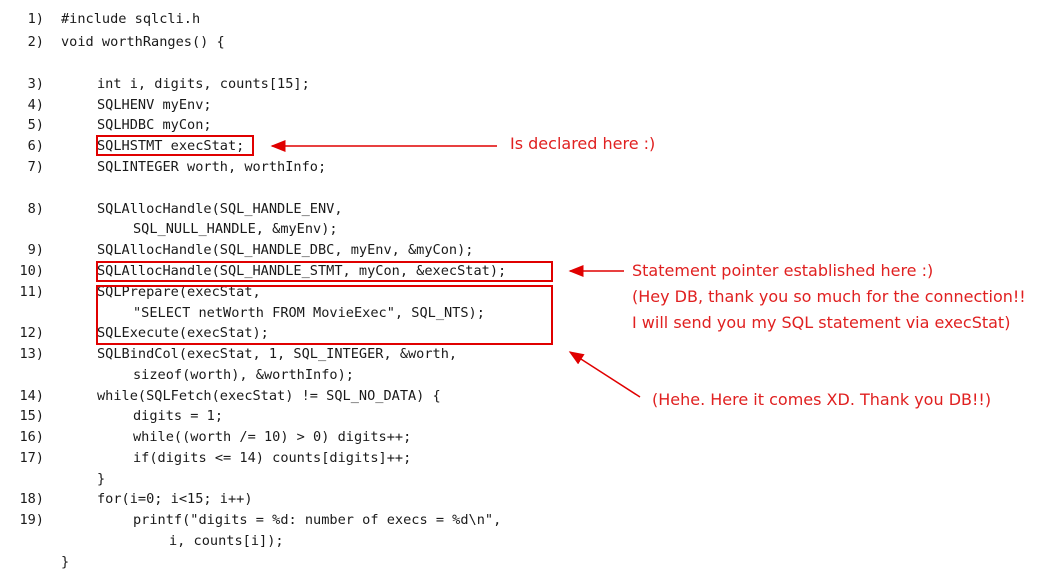  What do you see at coordinates (583, 143) in the screenshot?
I see `note-declared: Is declared here :)` at bounding box center [583, 143].